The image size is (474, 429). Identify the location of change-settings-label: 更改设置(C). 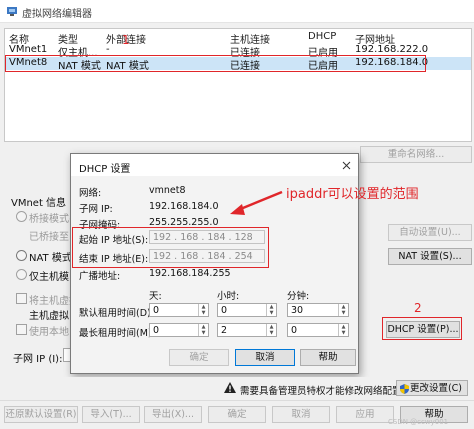
(436, 388).